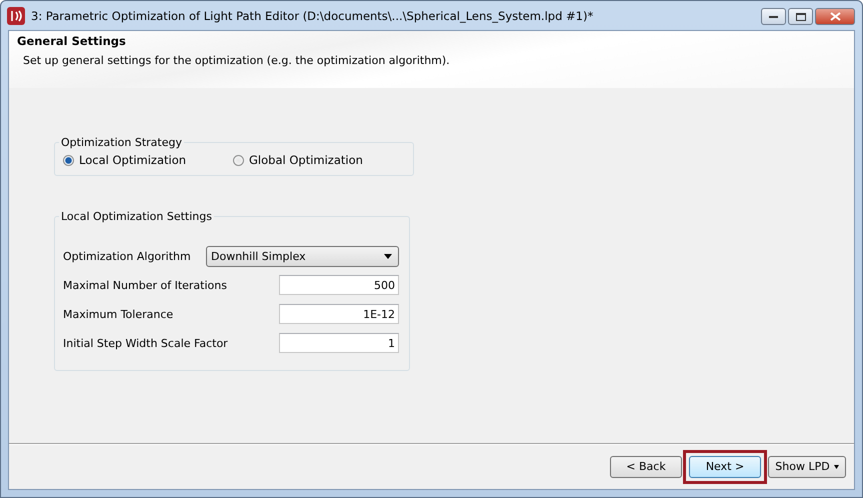 Image resolution: width=863 pixels, height=498 pixels. What do you see at coordinates (339, 343) in the screenshot?
I see `input-field: 1` at bounding box center [339, 343].